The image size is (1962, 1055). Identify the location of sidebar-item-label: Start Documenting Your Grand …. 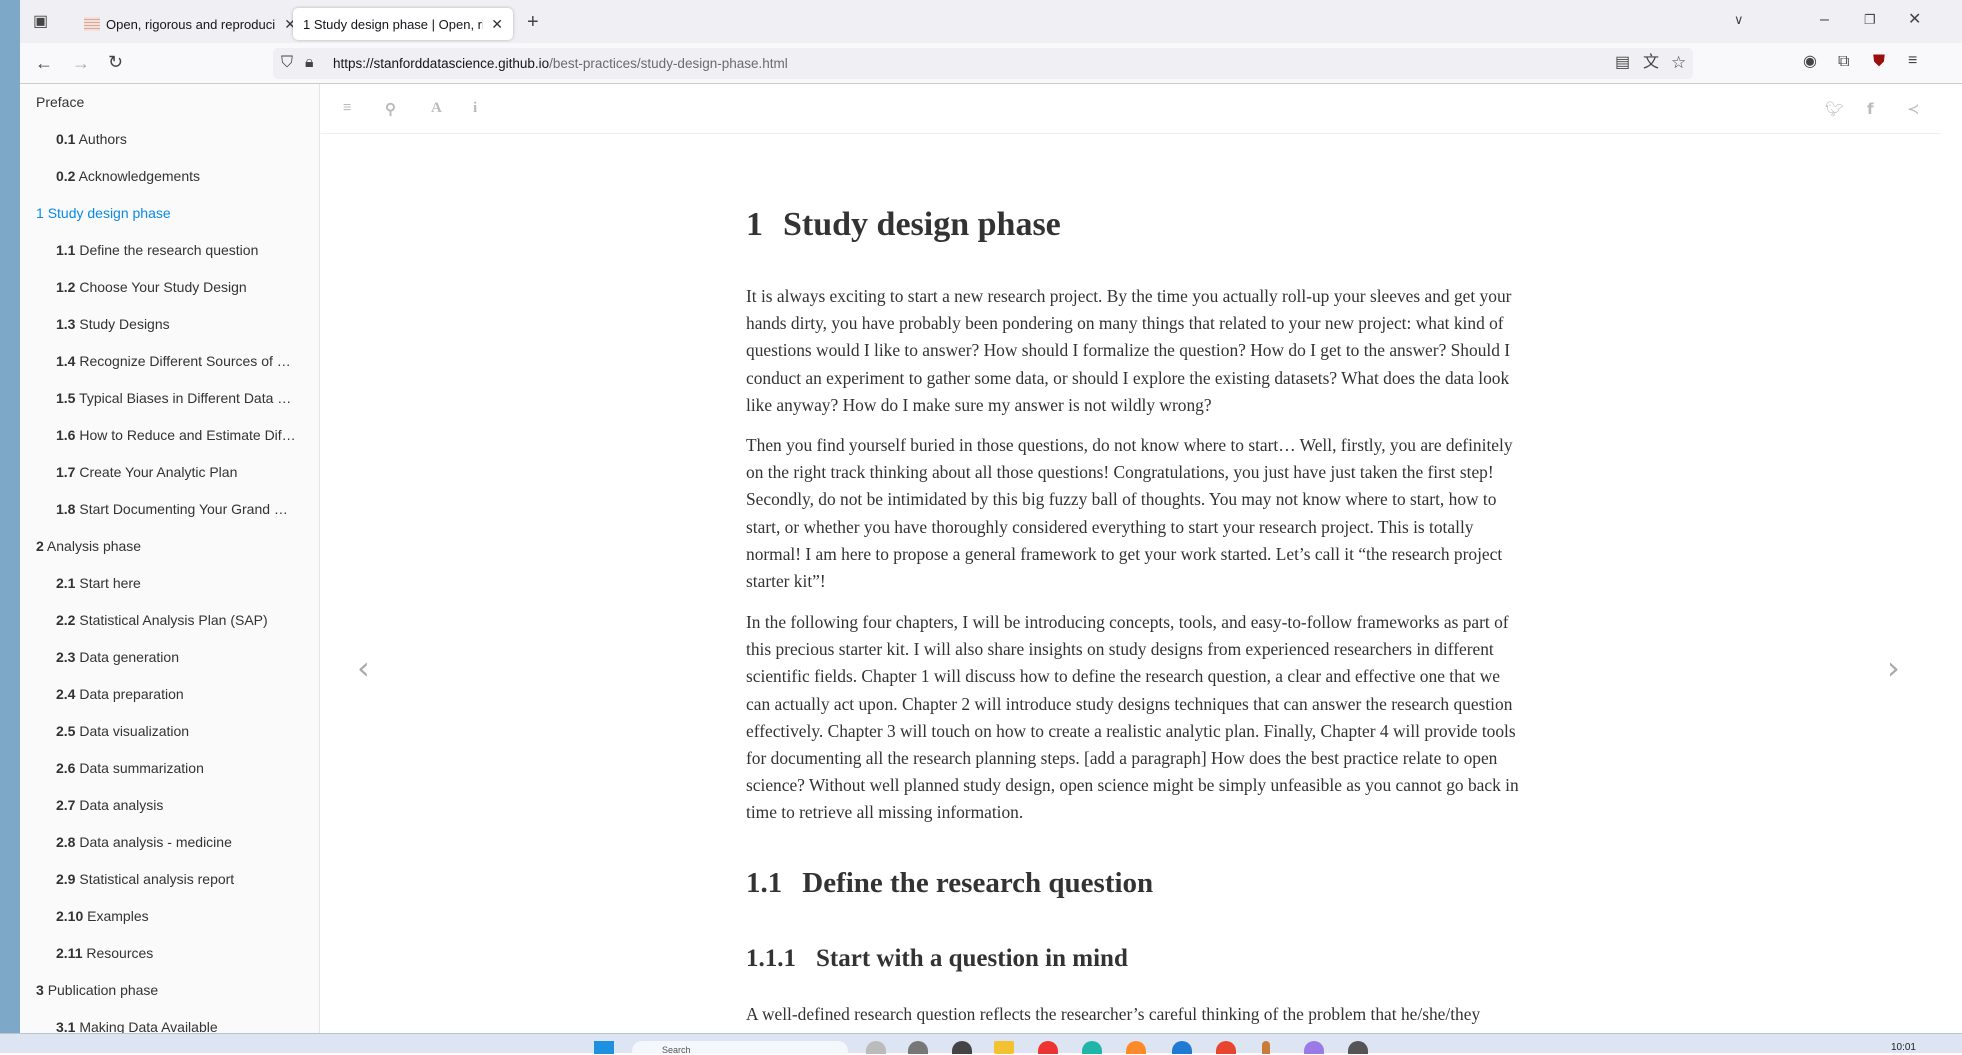
(183, 509).